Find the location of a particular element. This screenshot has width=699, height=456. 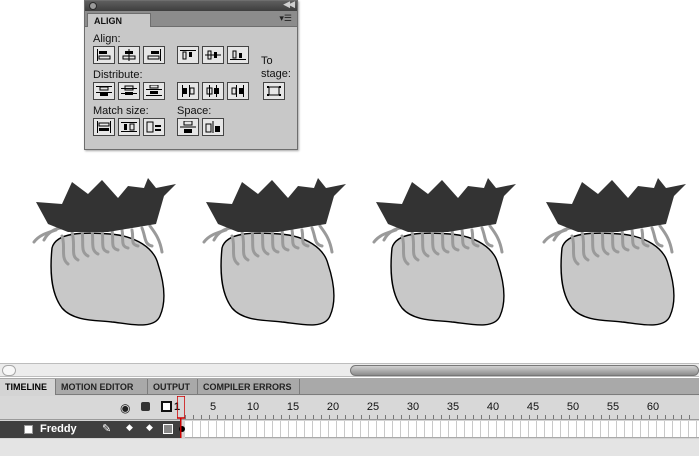

frame-number-40: 40 is located at coordinates (493, 407).